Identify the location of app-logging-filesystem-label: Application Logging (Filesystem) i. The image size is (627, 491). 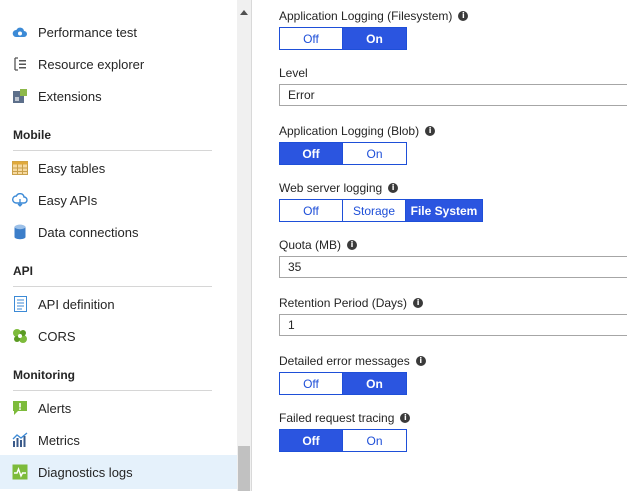
(374, 16).